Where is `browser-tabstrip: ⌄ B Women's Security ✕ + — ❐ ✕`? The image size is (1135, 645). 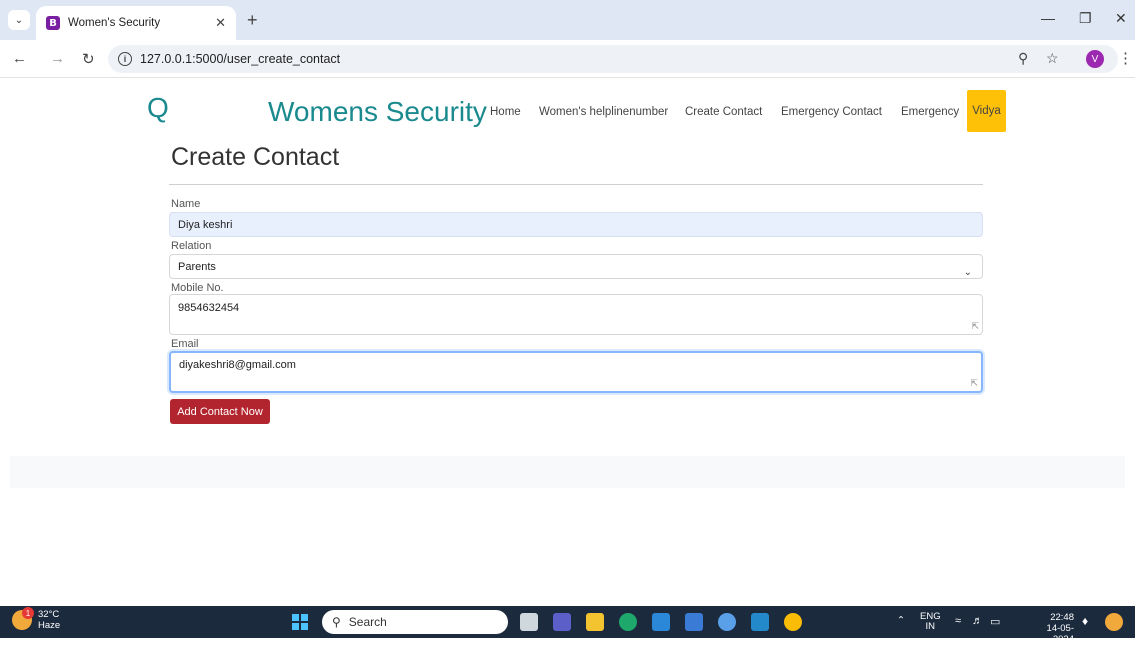 browser-tabstrip: ⌄ B Women's Security ✕ + — ❐ ✕ is located at coordinates (567, 20).